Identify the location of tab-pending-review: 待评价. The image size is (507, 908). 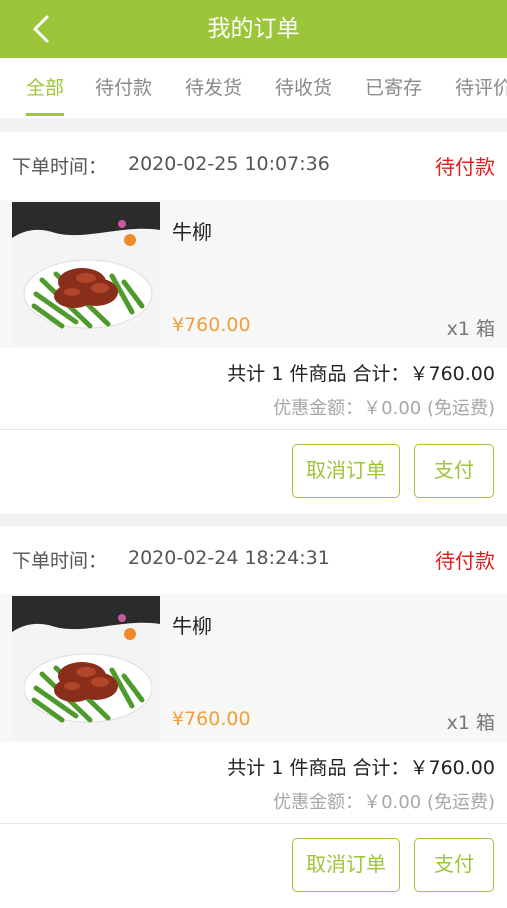
(481, 88).